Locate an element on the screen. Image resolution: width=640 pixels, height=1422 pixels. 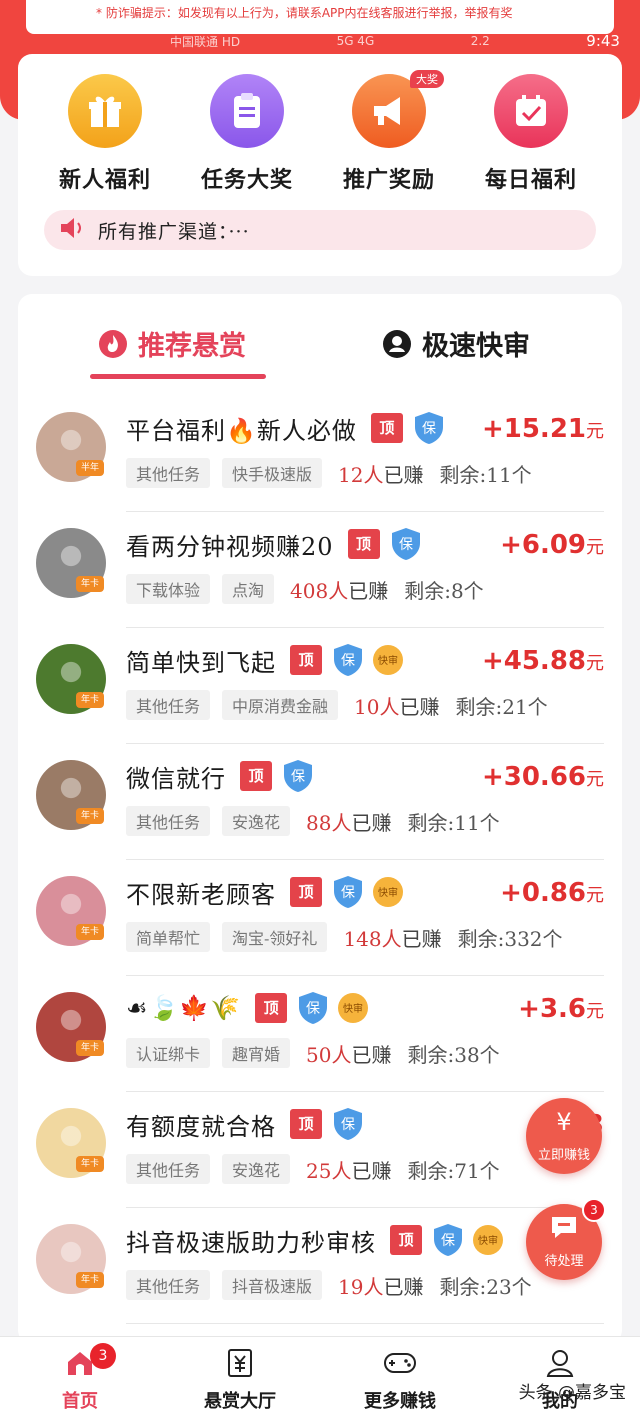
earned-number: 12人 is located at coordinates (361, 474).